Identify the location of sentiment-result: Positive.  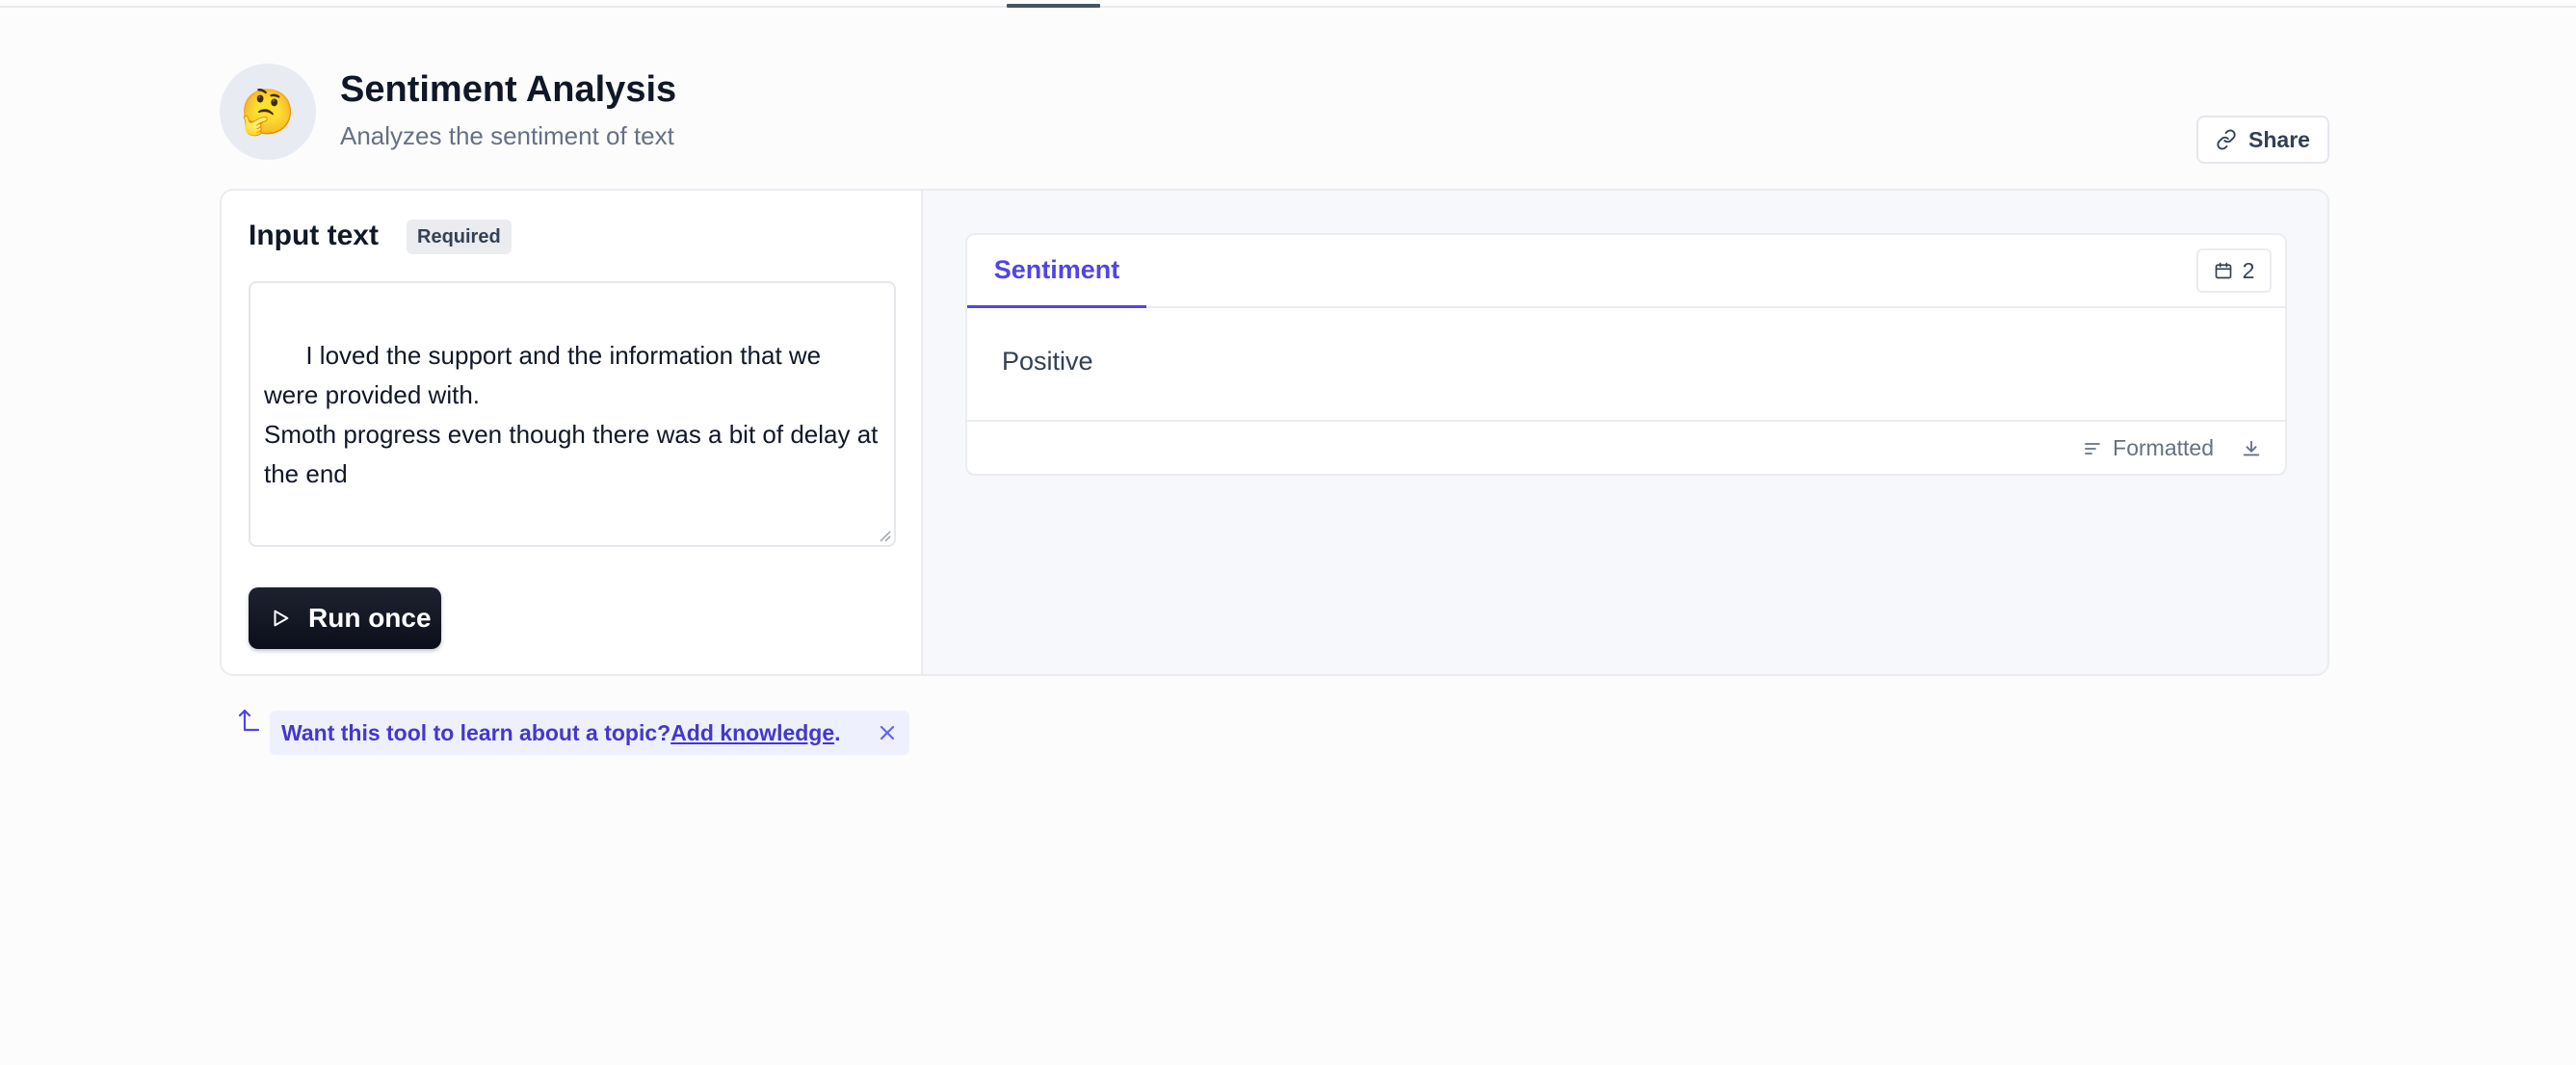
(1048, 361).